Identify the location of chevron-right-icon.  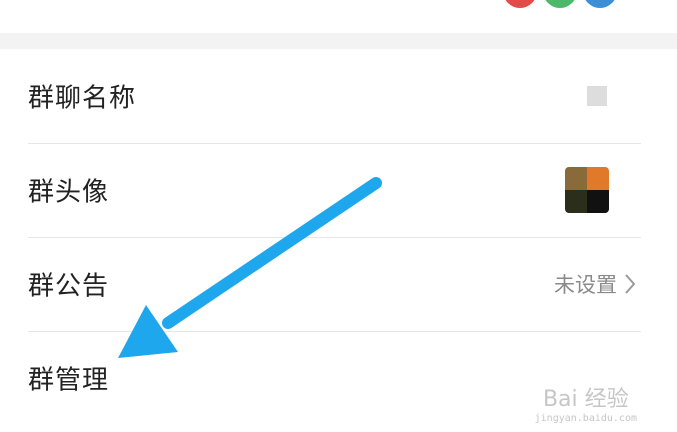
(630, 284).